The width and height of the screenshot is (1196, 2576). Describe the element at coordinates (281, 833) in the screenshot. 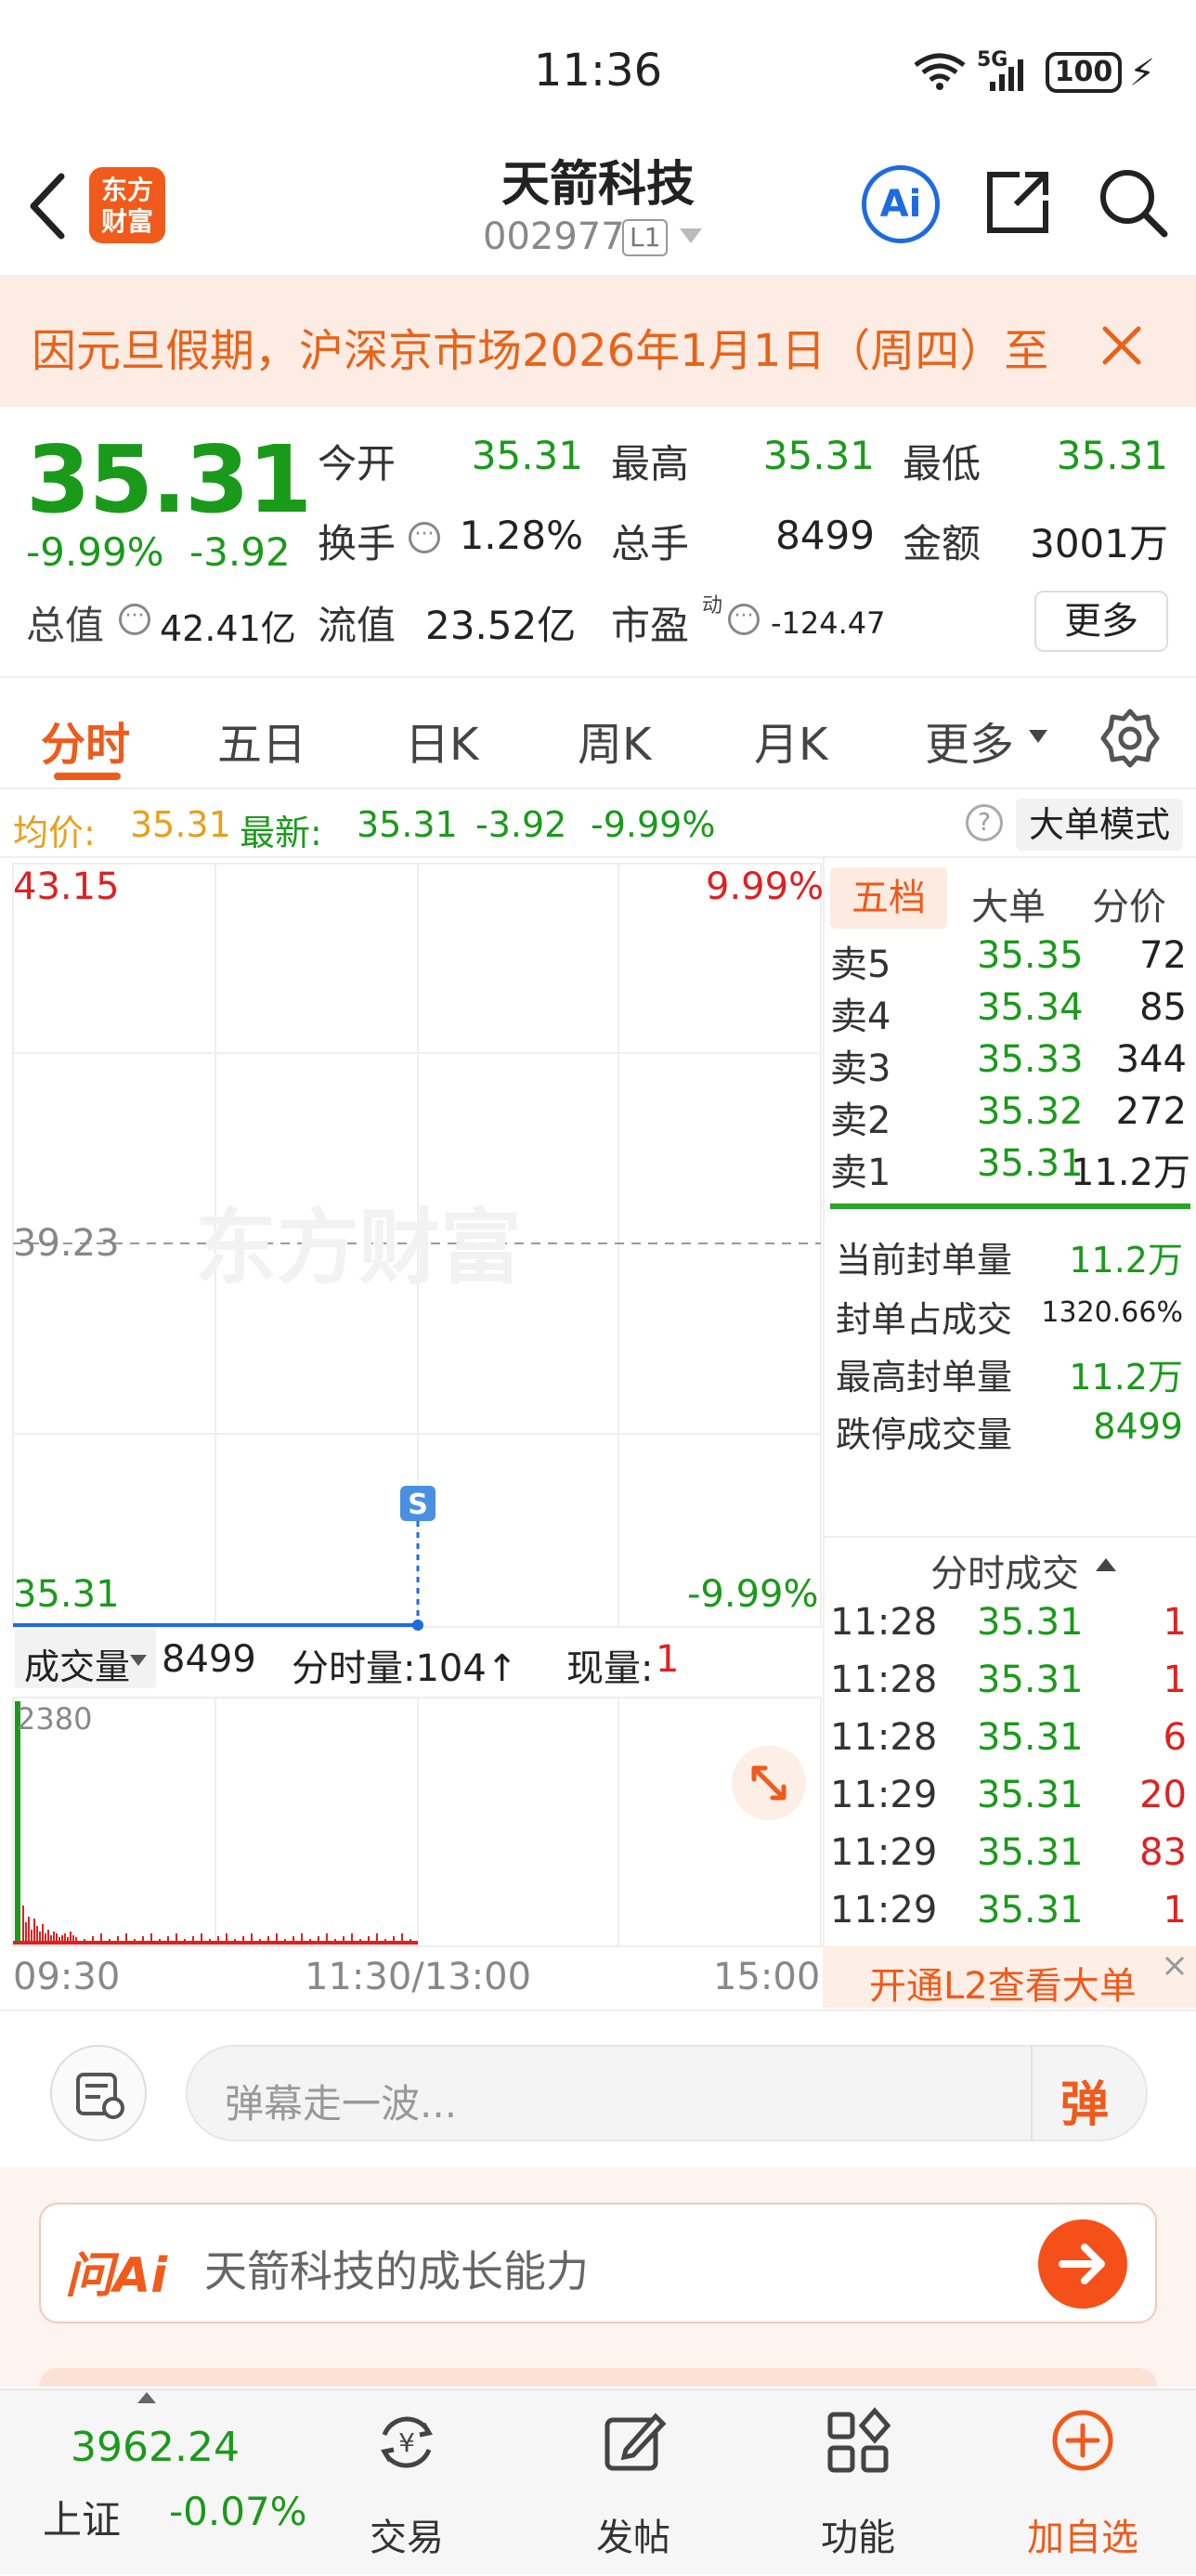

I see `latest-label: 最新:` at that location.